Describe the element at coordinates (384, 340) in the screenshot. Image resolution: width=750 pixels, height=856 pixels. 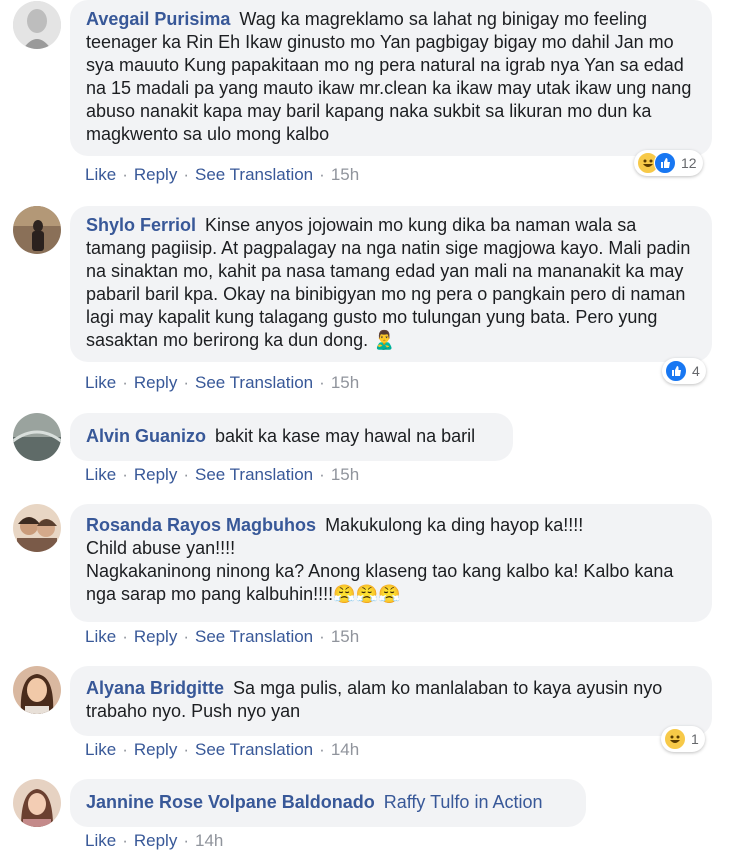
I see `emoji: 🙎‍♂️` at that location.